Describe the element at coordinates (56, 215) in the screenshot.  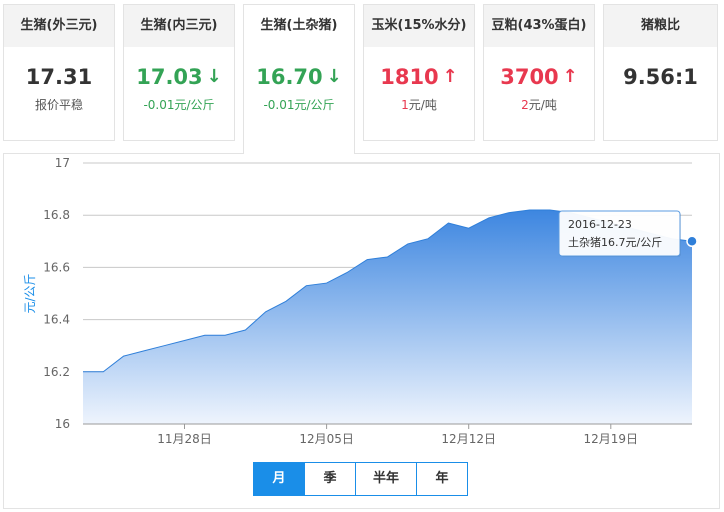
I see `y-tick-label: 16.8` at that location.